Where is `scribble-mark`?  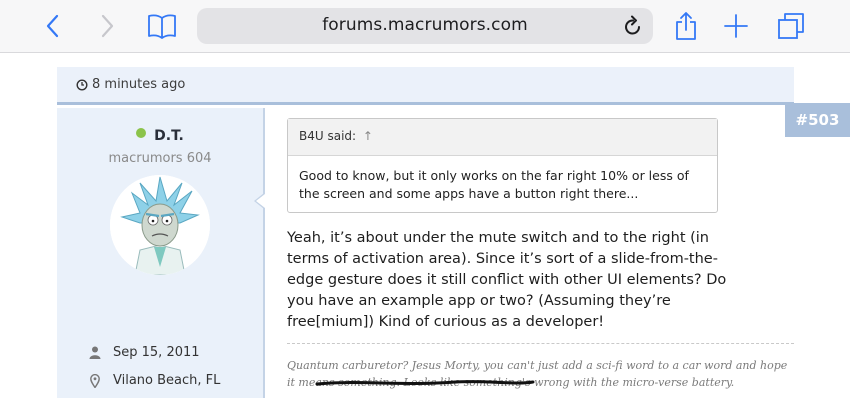
scribble-mark is located at coordinates (425, 383).